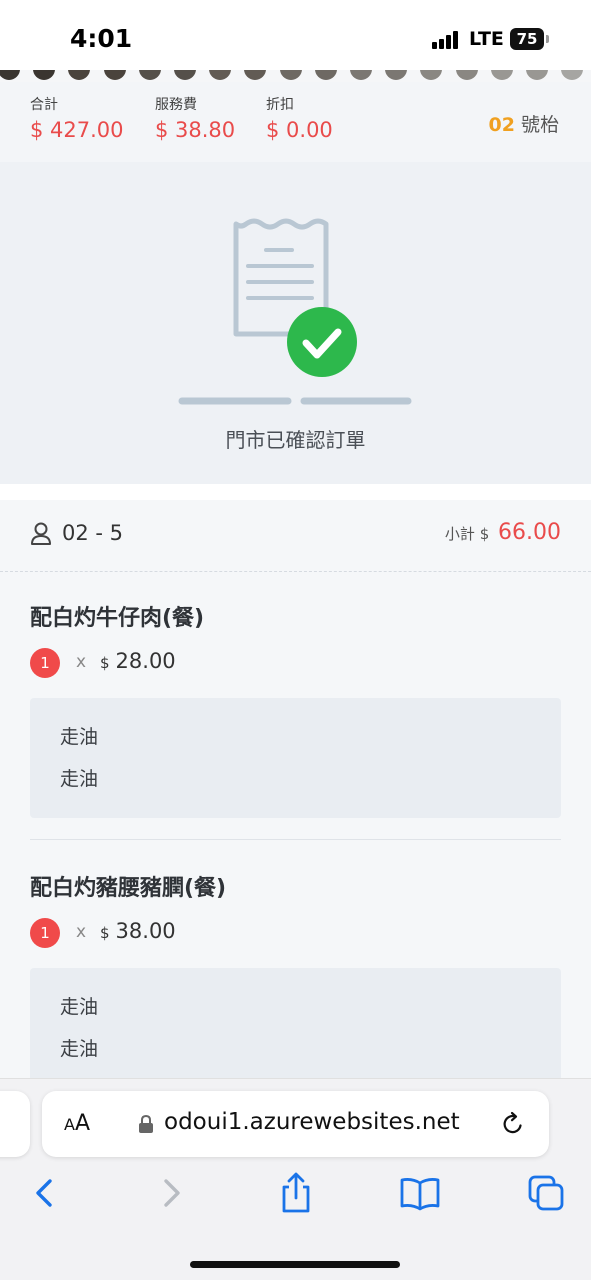 The width and height of the screenshot is (591, 1280). I want to click on reload-icon, so click(513, 1124).